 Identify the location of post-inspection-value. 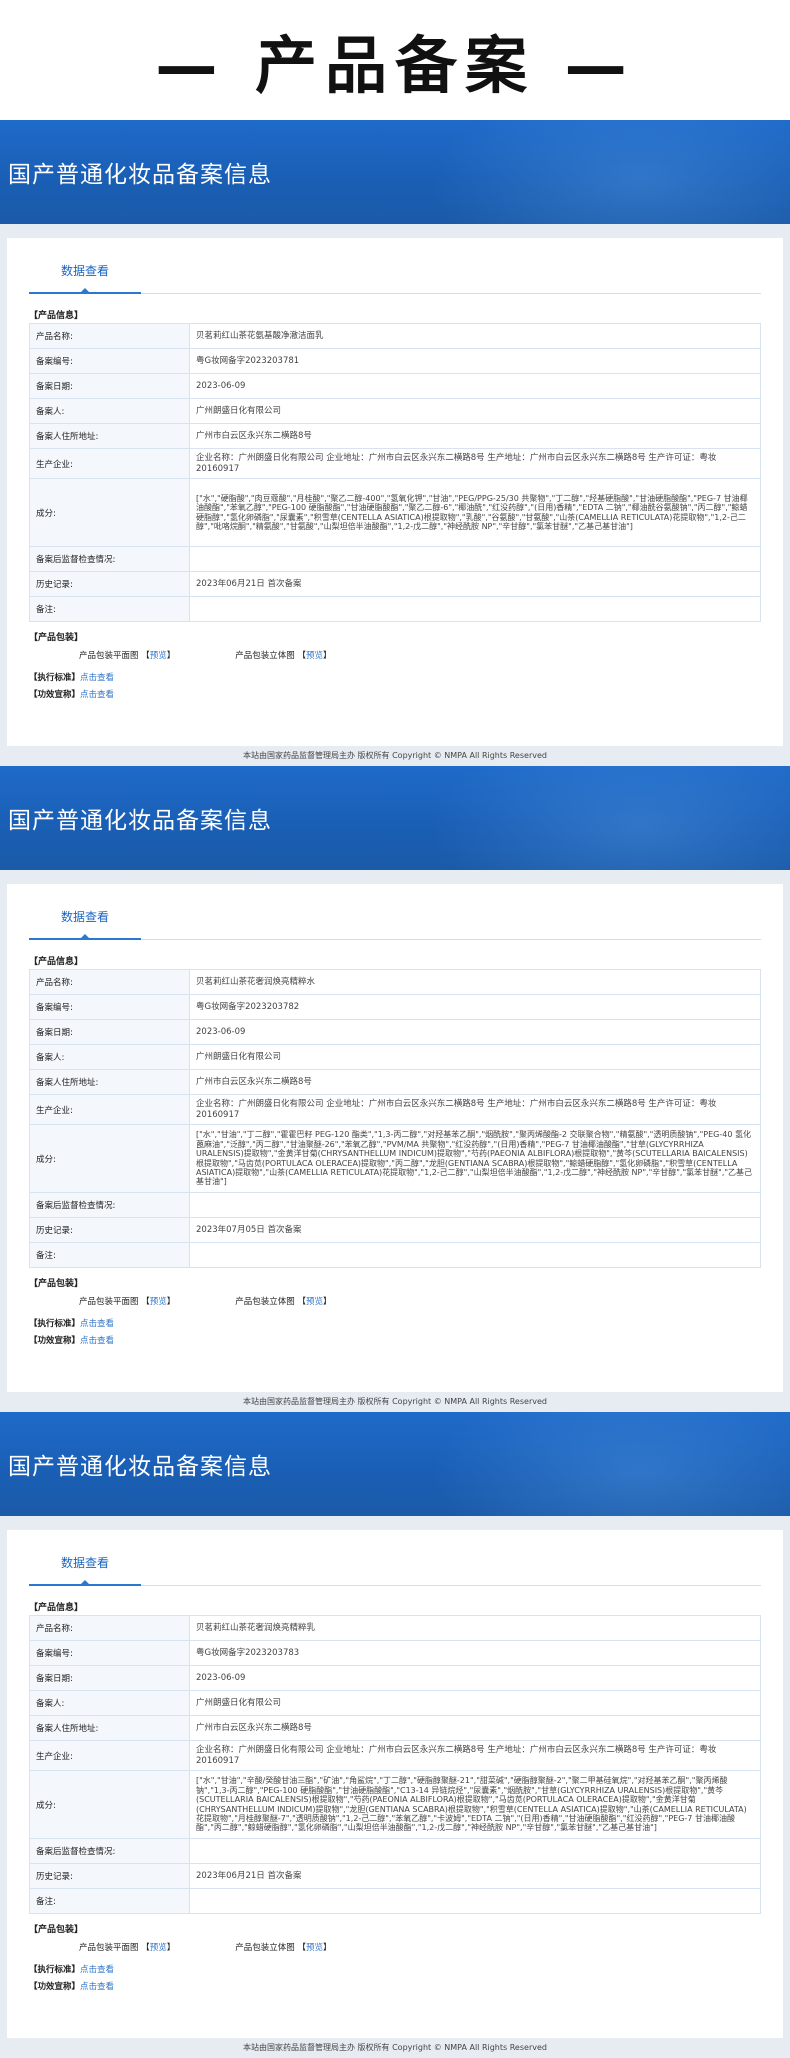
(475, 559).